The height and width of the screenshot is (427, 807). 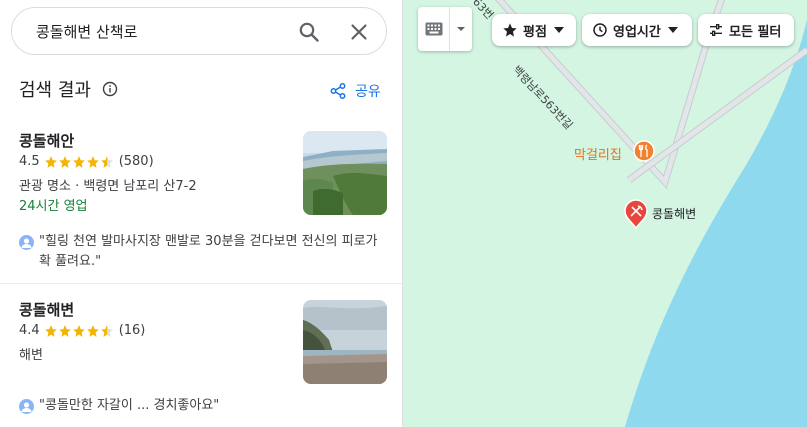 I want to click on rating-value: 4.4, so click(x=29, y=330).